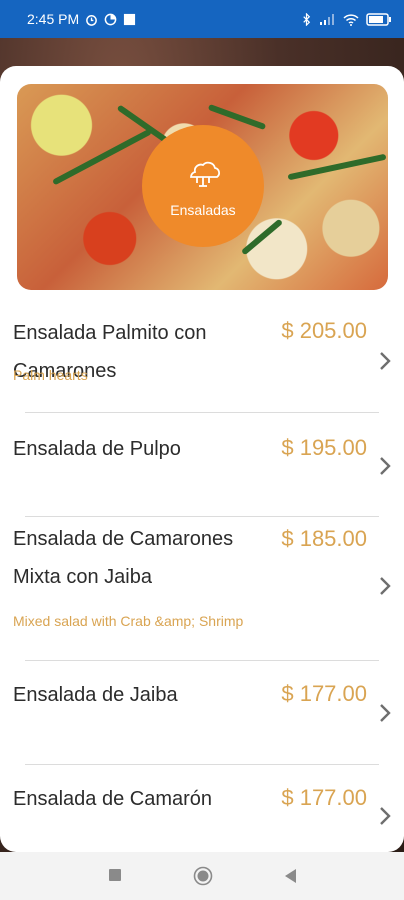 The width and height of the screenshot is (404, 900). What do you see at coordinates (327, 19) in the screenshot?
I see `signal-icon` at bounding box center [327, 19].